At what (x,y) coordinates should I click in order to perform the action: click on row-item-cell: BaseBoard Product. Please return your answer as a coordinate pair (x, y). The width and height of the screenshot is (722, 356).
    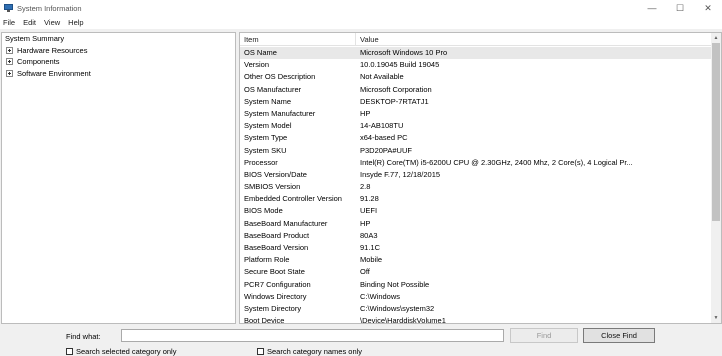
    Looking at the image, I should click on (277, 235).